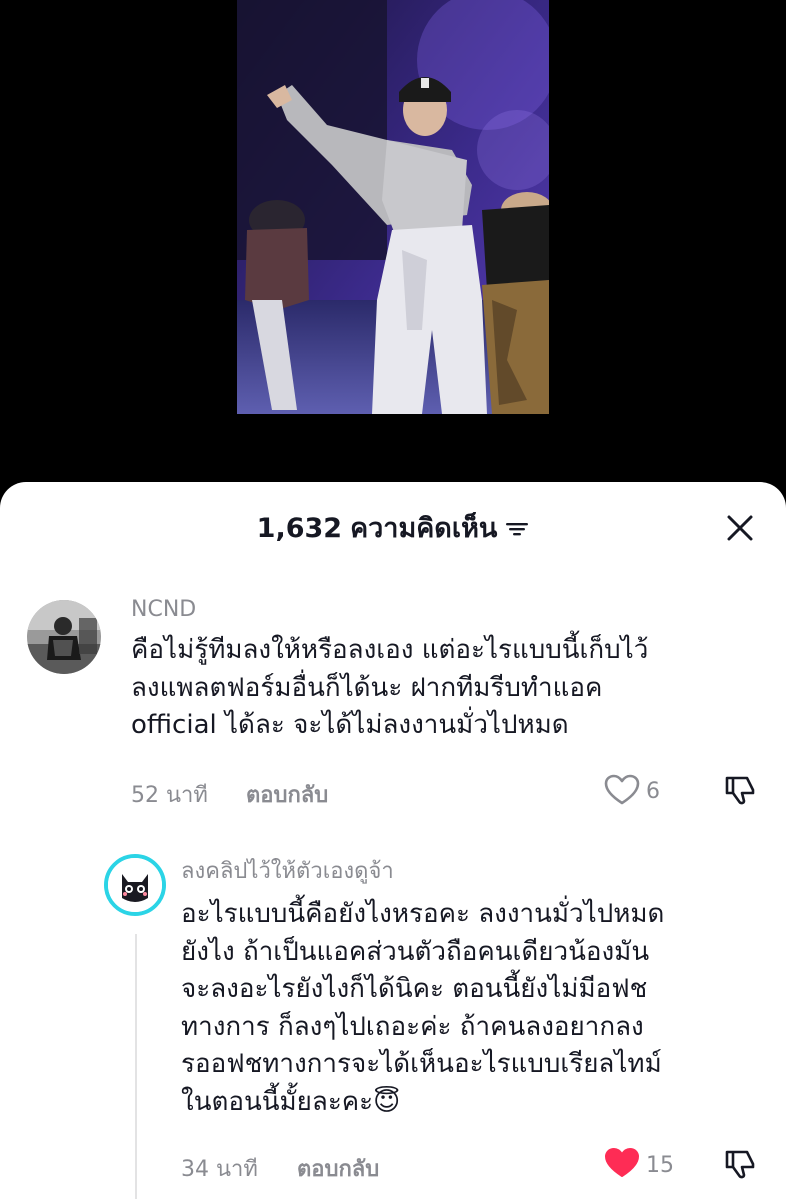 Image resolution: width=786 pixels, height=1199 pixels. I want to click on comment-time: 52 นาที, so click(169, 795).